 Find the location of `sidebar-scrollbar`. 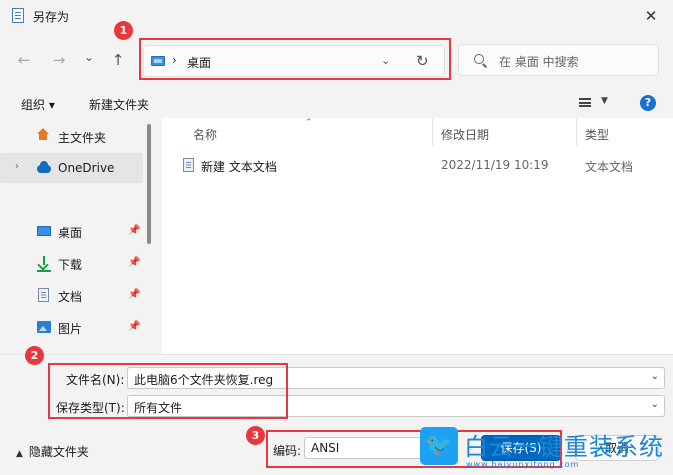

sidebar-scrollbar is located at coordinates (149, 184).